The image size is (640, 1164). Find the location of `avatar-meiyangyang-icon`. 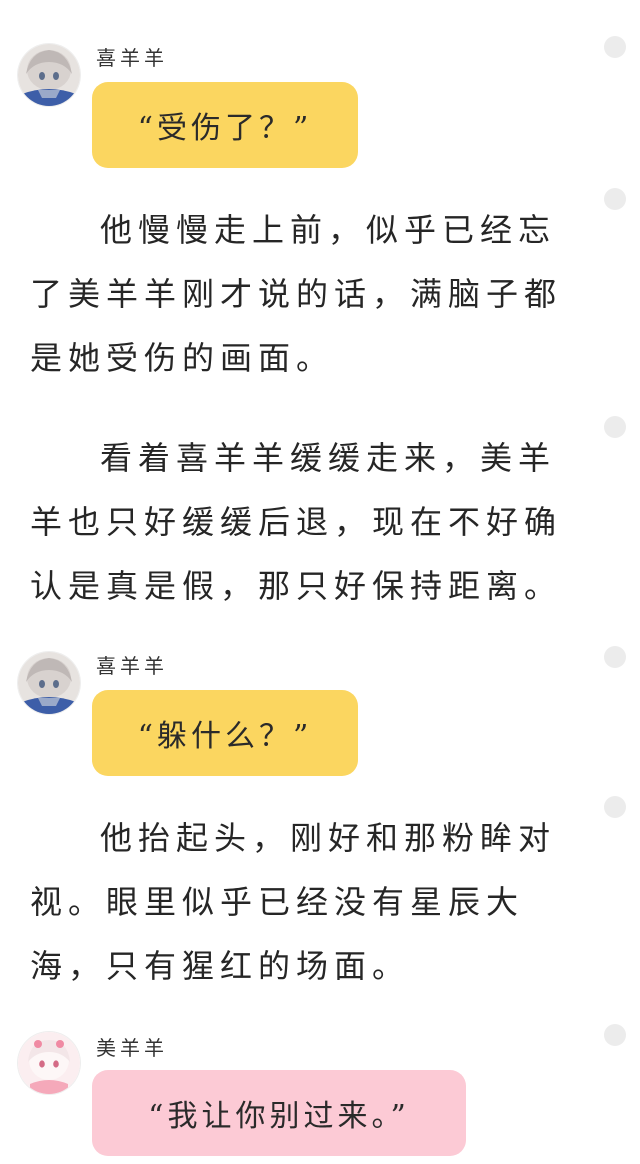

avatar-meiyangyang-icon is located at coordinates (49, 1063).